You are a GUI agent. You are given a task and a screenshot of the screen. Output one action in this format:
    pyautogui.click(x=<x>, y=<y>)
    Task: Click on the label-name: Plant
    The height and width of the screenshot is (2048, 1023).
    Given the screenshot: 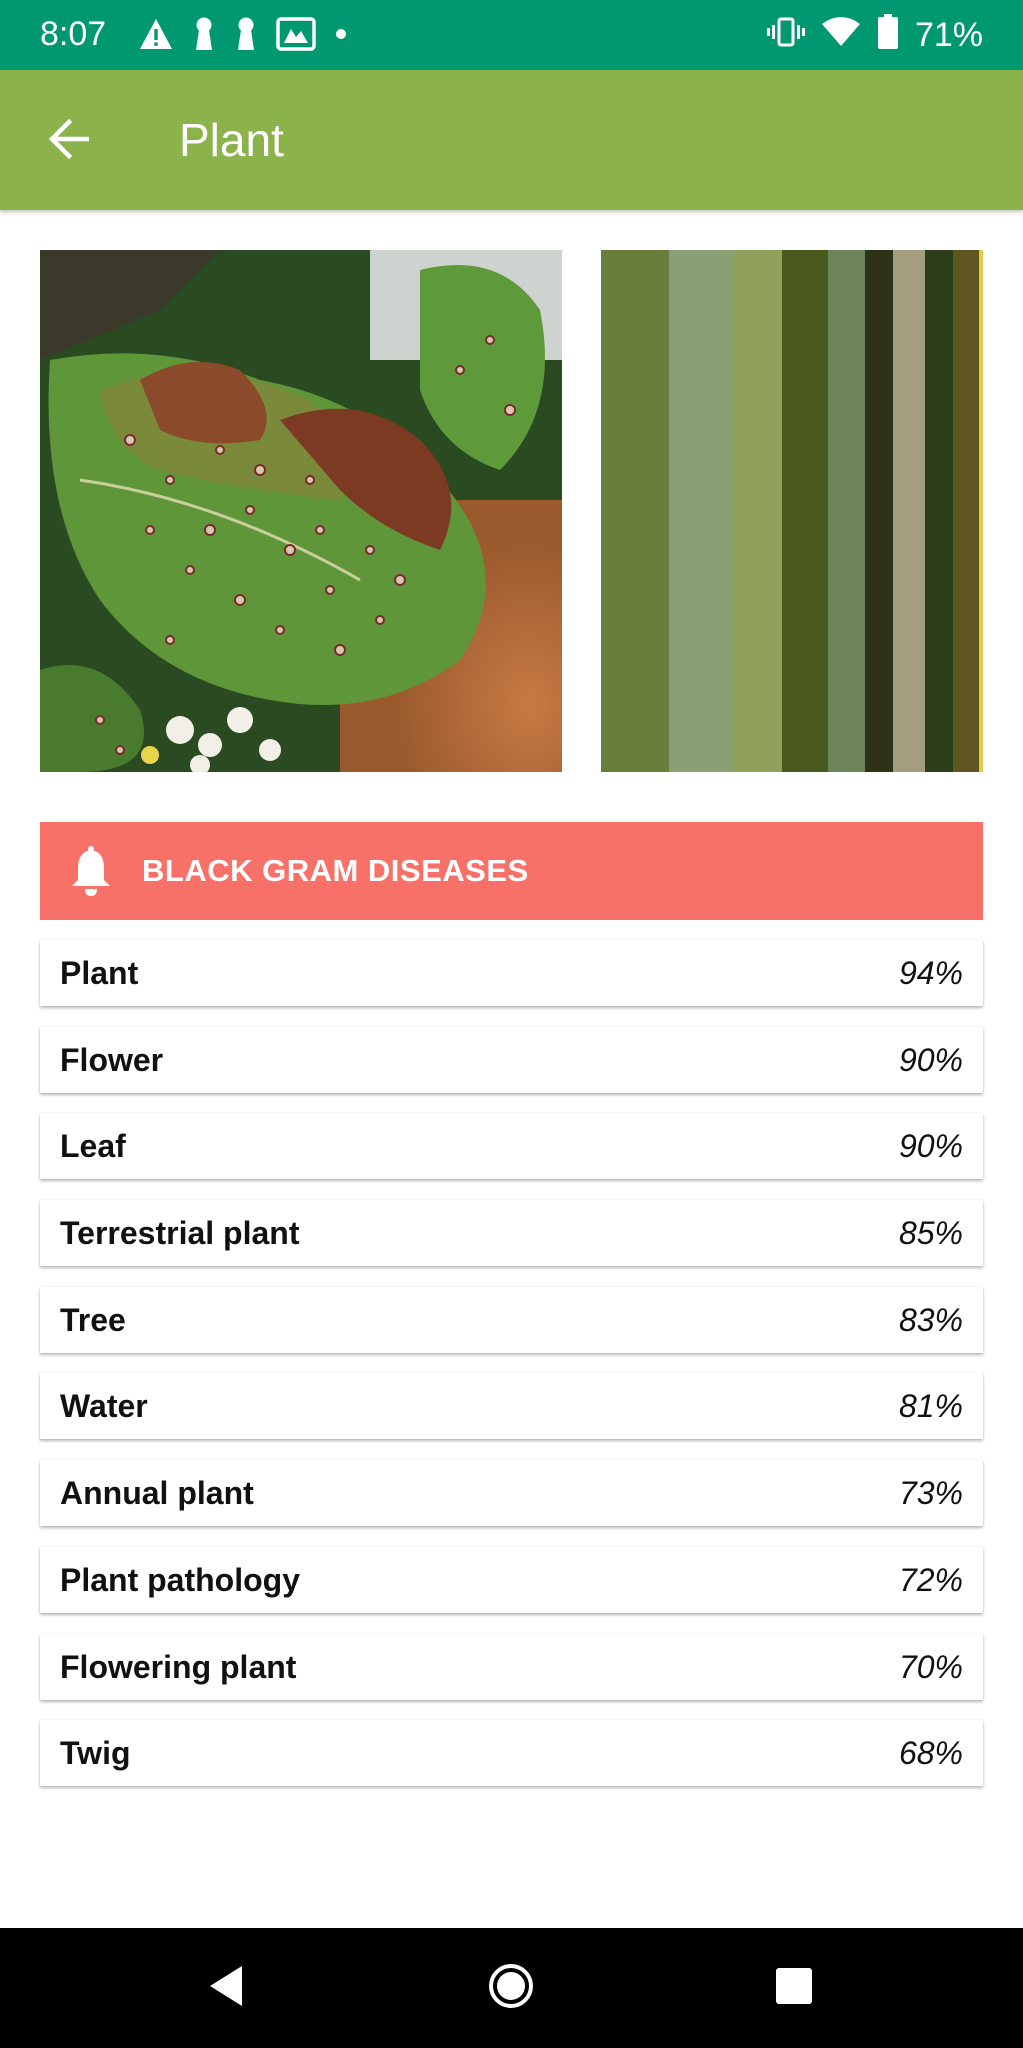 What is the action you would take?
    pyautogui.click(x=99, y=973)
    